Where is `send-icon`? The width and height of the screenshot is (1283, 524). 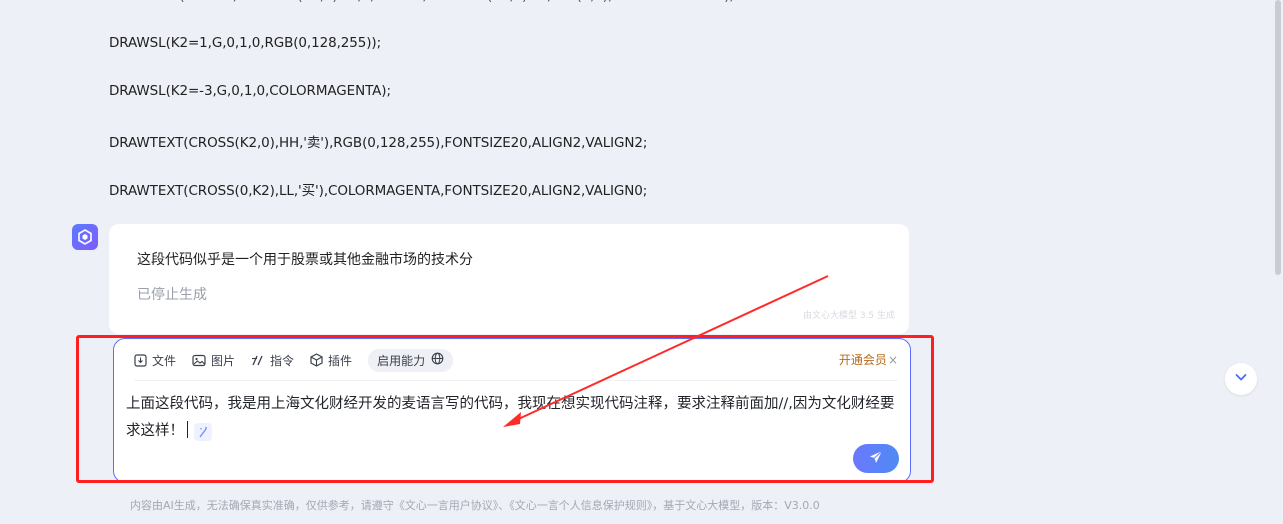
send-icon is located at coordinates (876, 459).